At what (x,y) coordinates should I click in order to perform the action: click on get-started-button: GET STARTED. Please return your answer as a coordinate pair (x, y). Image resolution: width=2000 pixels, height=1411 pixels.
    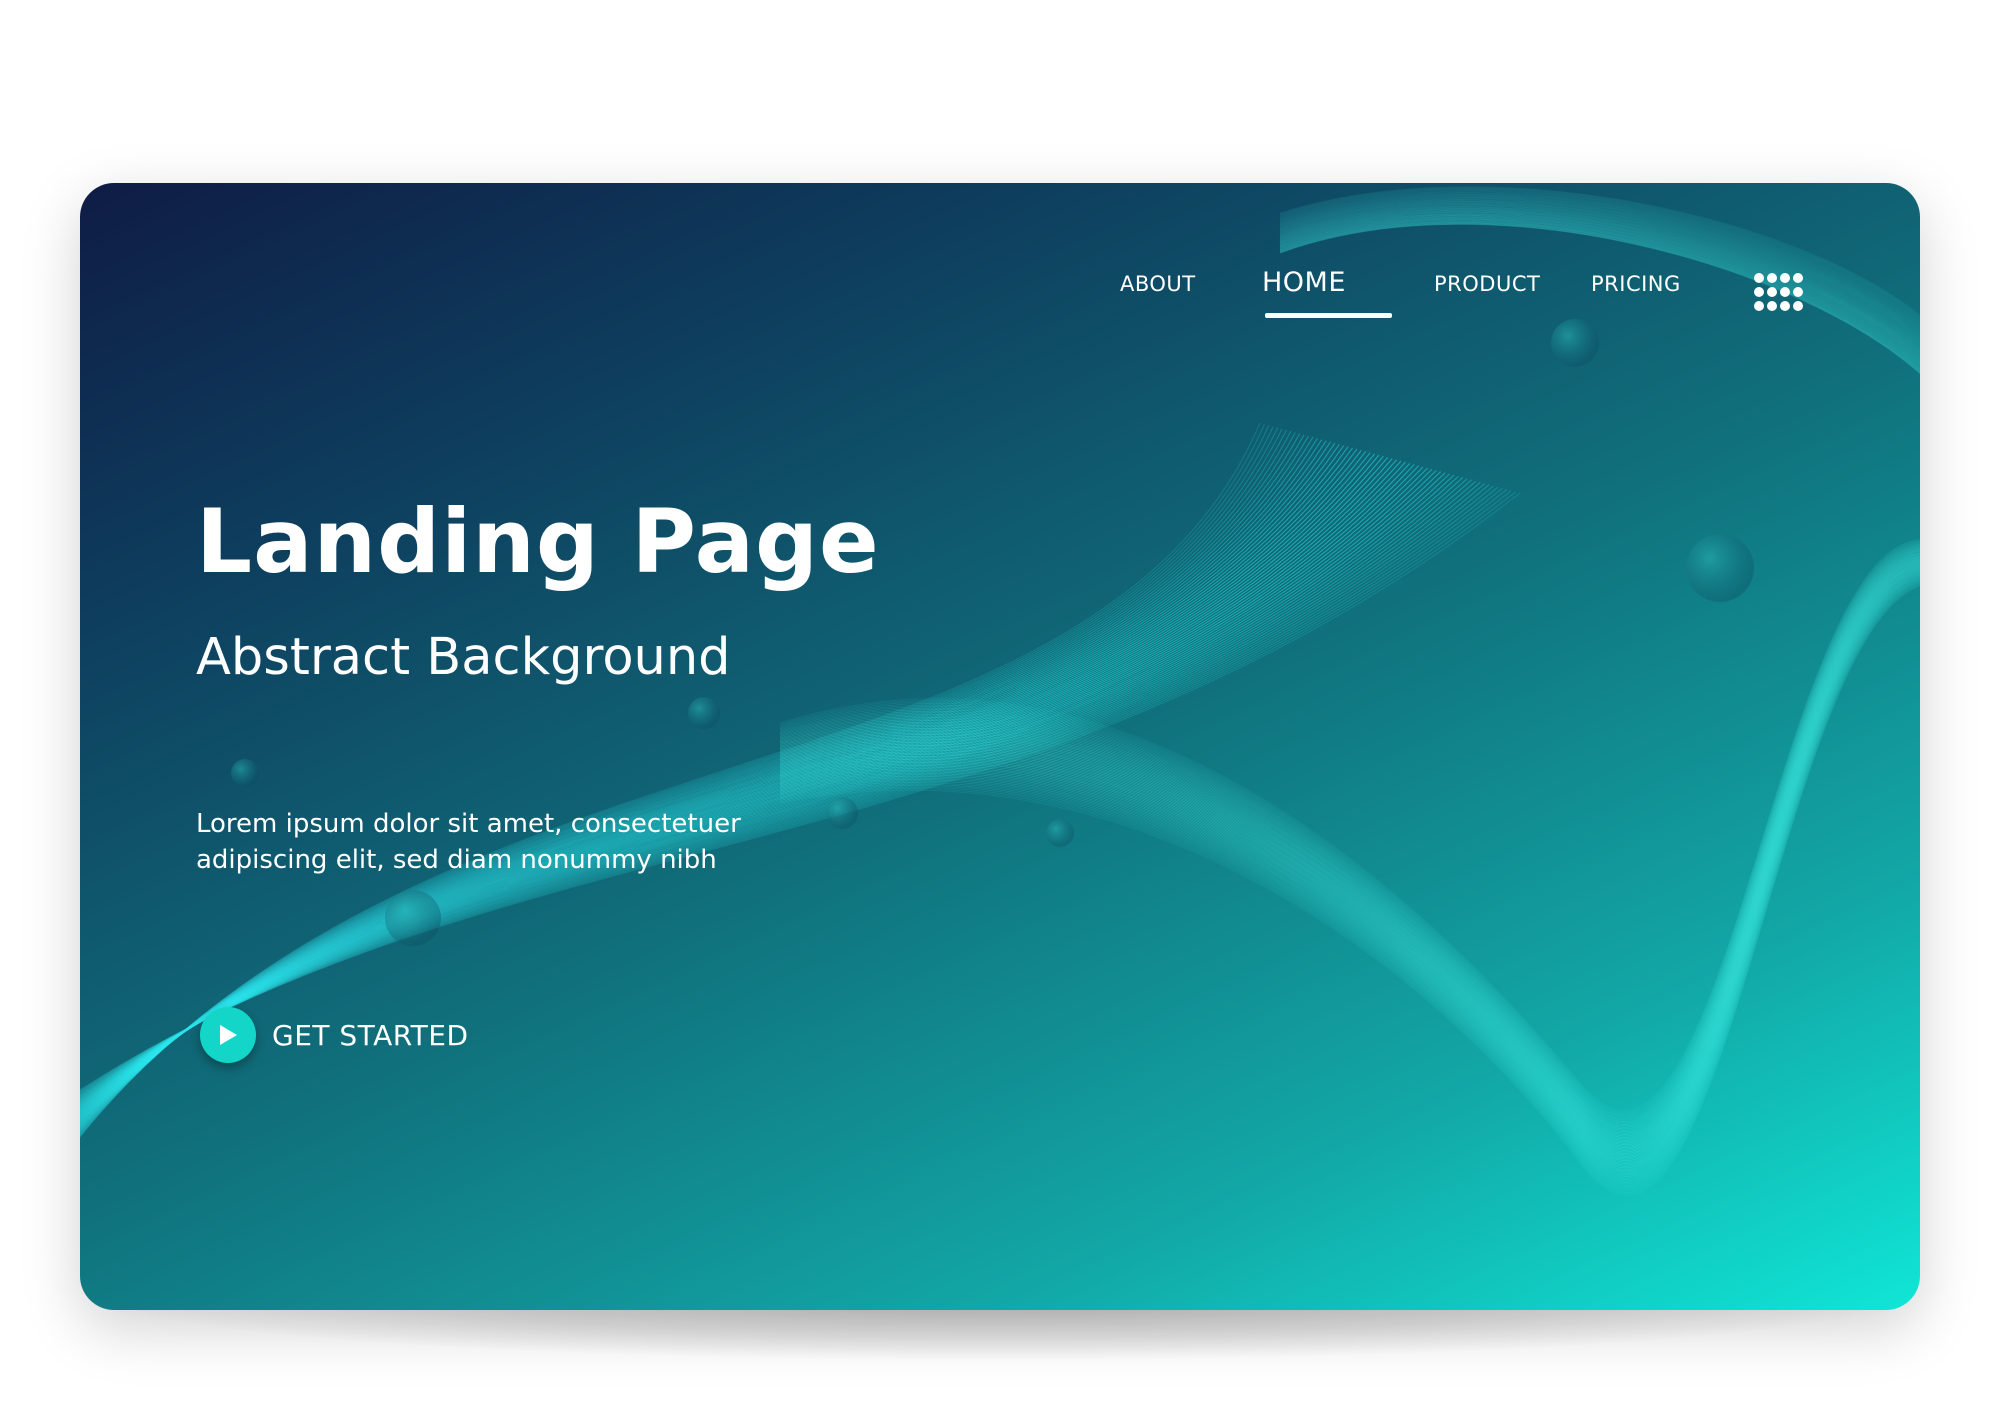
    Looking at the image, I should click on (334, 1035).